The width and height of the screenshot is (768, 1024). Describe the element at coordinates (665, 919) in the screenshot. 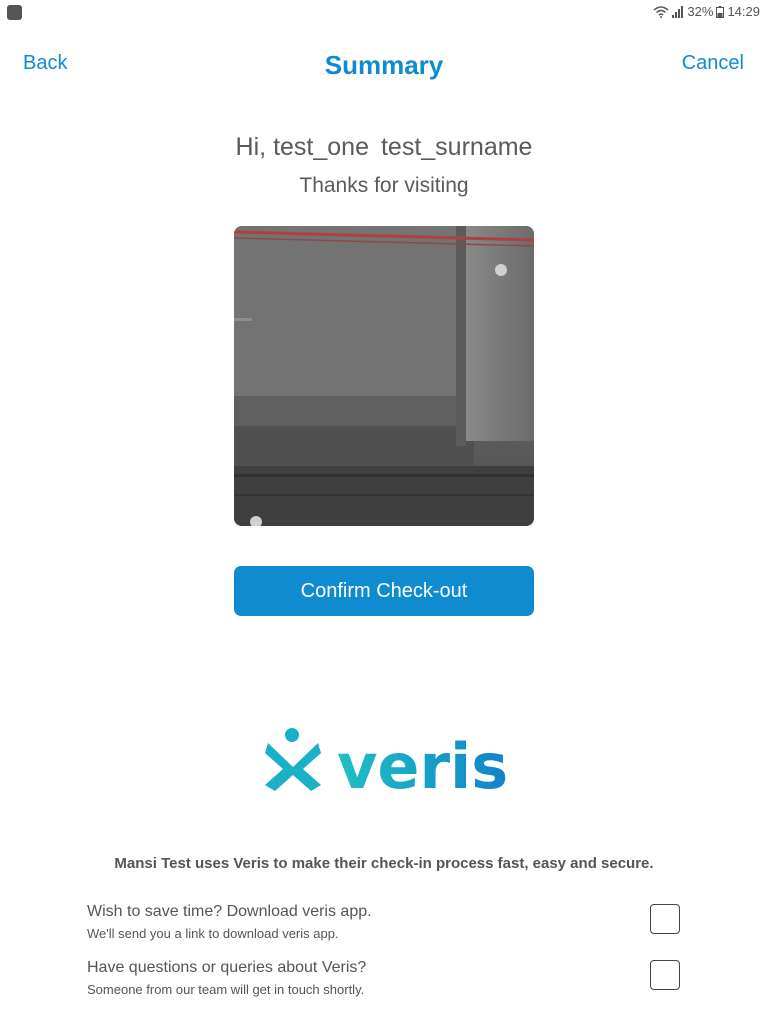

I see `download-app-checkbox` at that location.